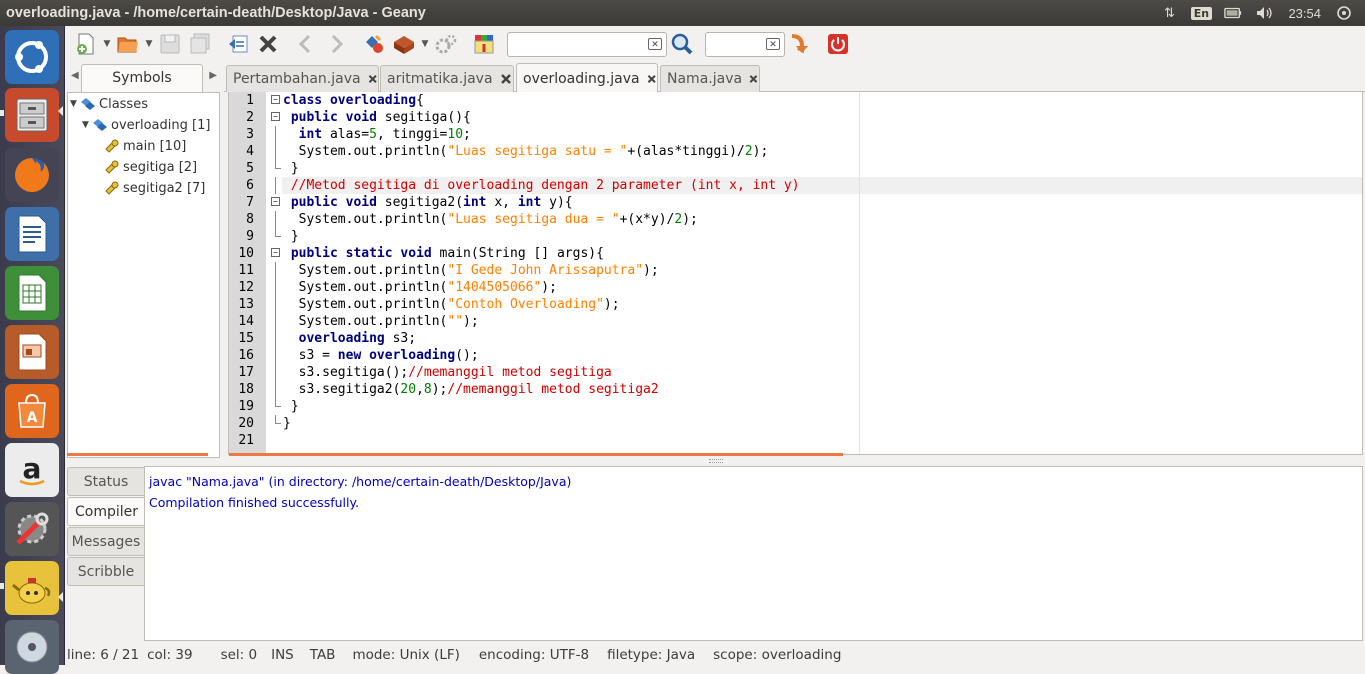 This screenshot has height=674, width=1365. Describe the element at coordinates (105, 481) in the screenshot. I see `tab-status: Status` at that location.